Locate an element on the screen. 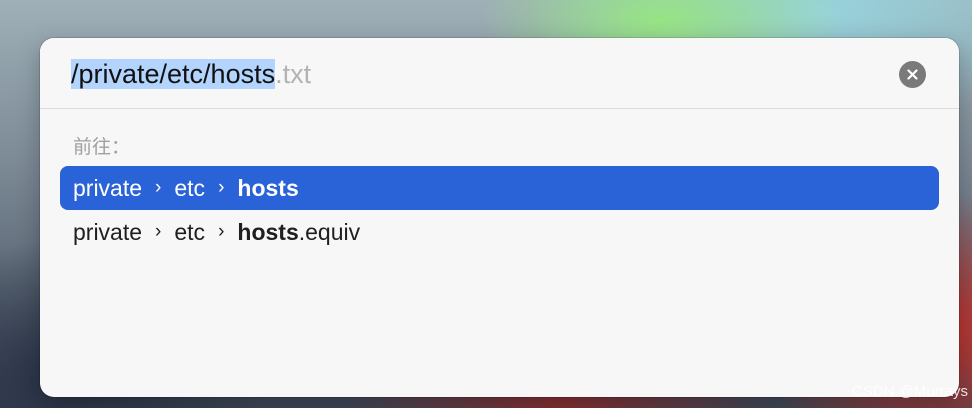 This screenshot has width=972, height=408. suggestion-item-hosts: private › etc › hosts is located at coordinates (499, 188).